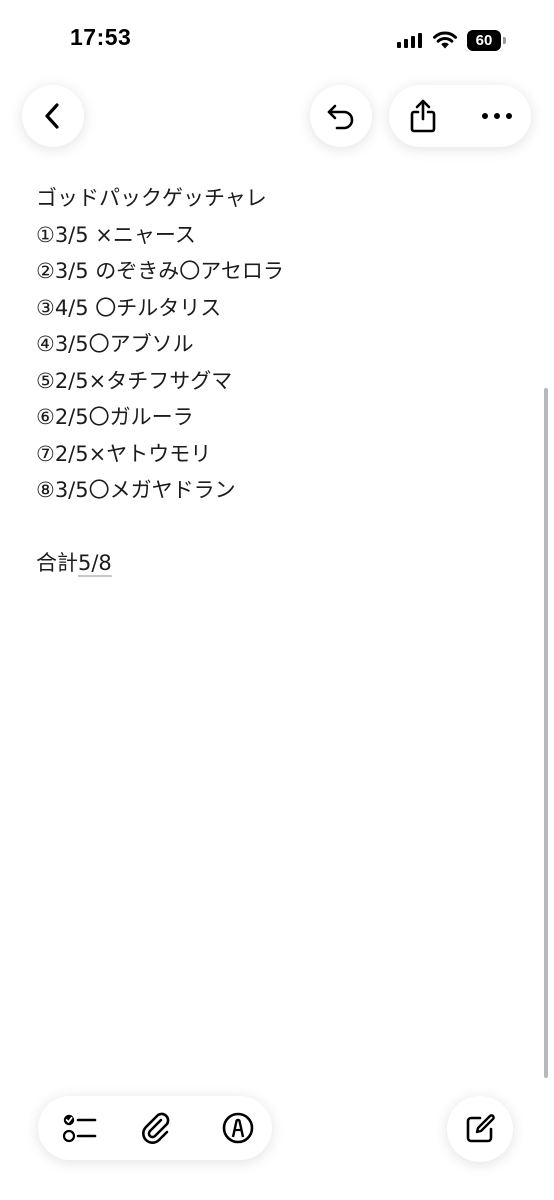  I want to click on battery-icon: 60, so click(487, 40).